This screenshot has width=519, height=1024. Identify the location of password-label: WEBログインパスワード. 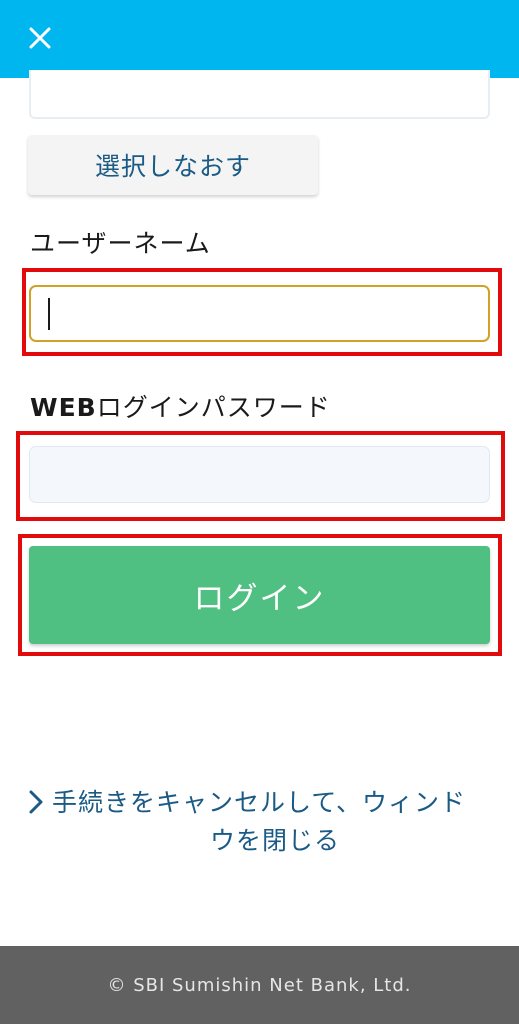
(180, 406).